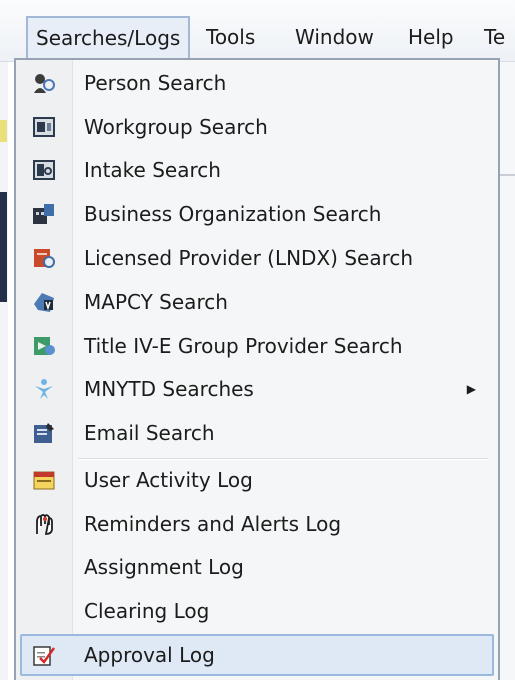 Image resolution: width=515 pixels, height=680 pixels. I want to click on menu-item-label: Approval Log, so click(149, 655).